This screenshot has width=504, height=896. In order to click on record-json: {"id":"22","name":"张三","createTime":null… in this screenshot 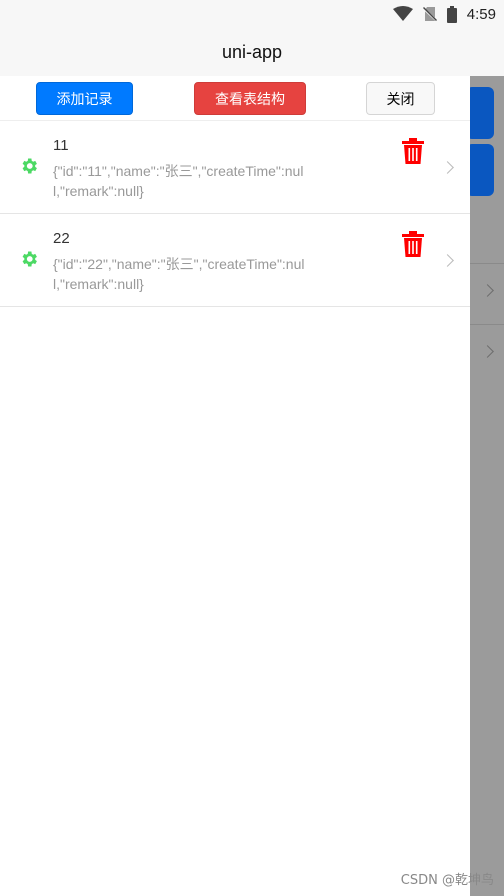, I will do `click(179, 274)`.